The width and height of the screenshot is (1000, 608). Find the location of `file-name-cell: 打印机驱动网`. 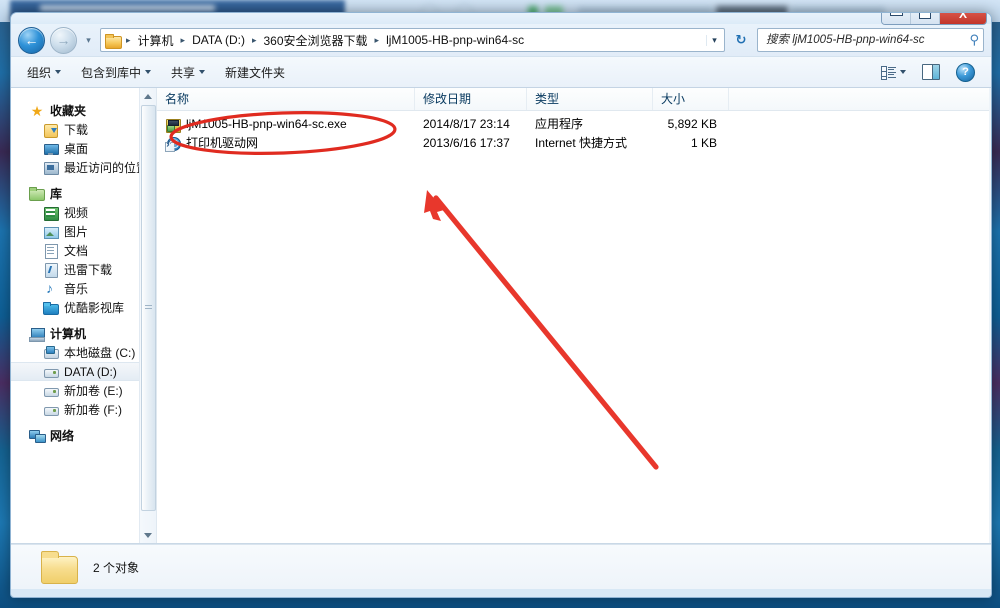

file-name-cell: 打印机驱动网 is located at coordinates (286, 143).